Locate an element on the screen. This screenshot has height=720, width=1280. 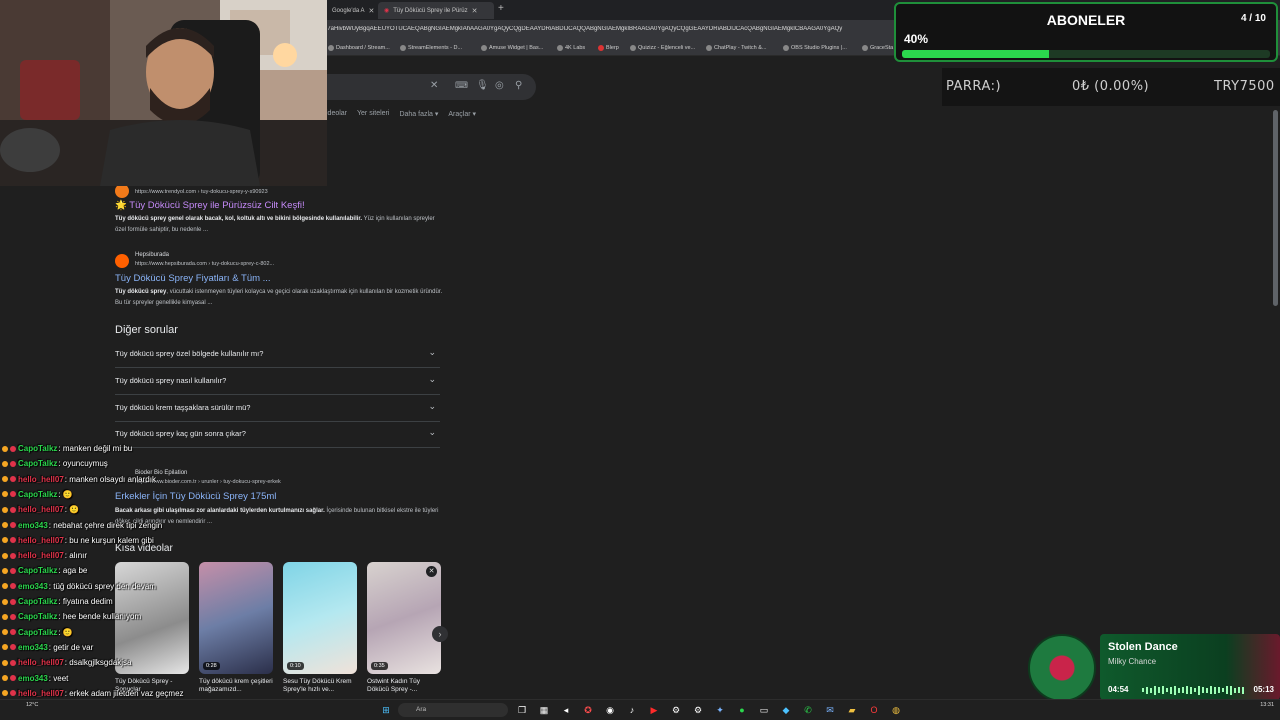
tab-more: Daha fazla ▾ is located at coordinates (418, 114).